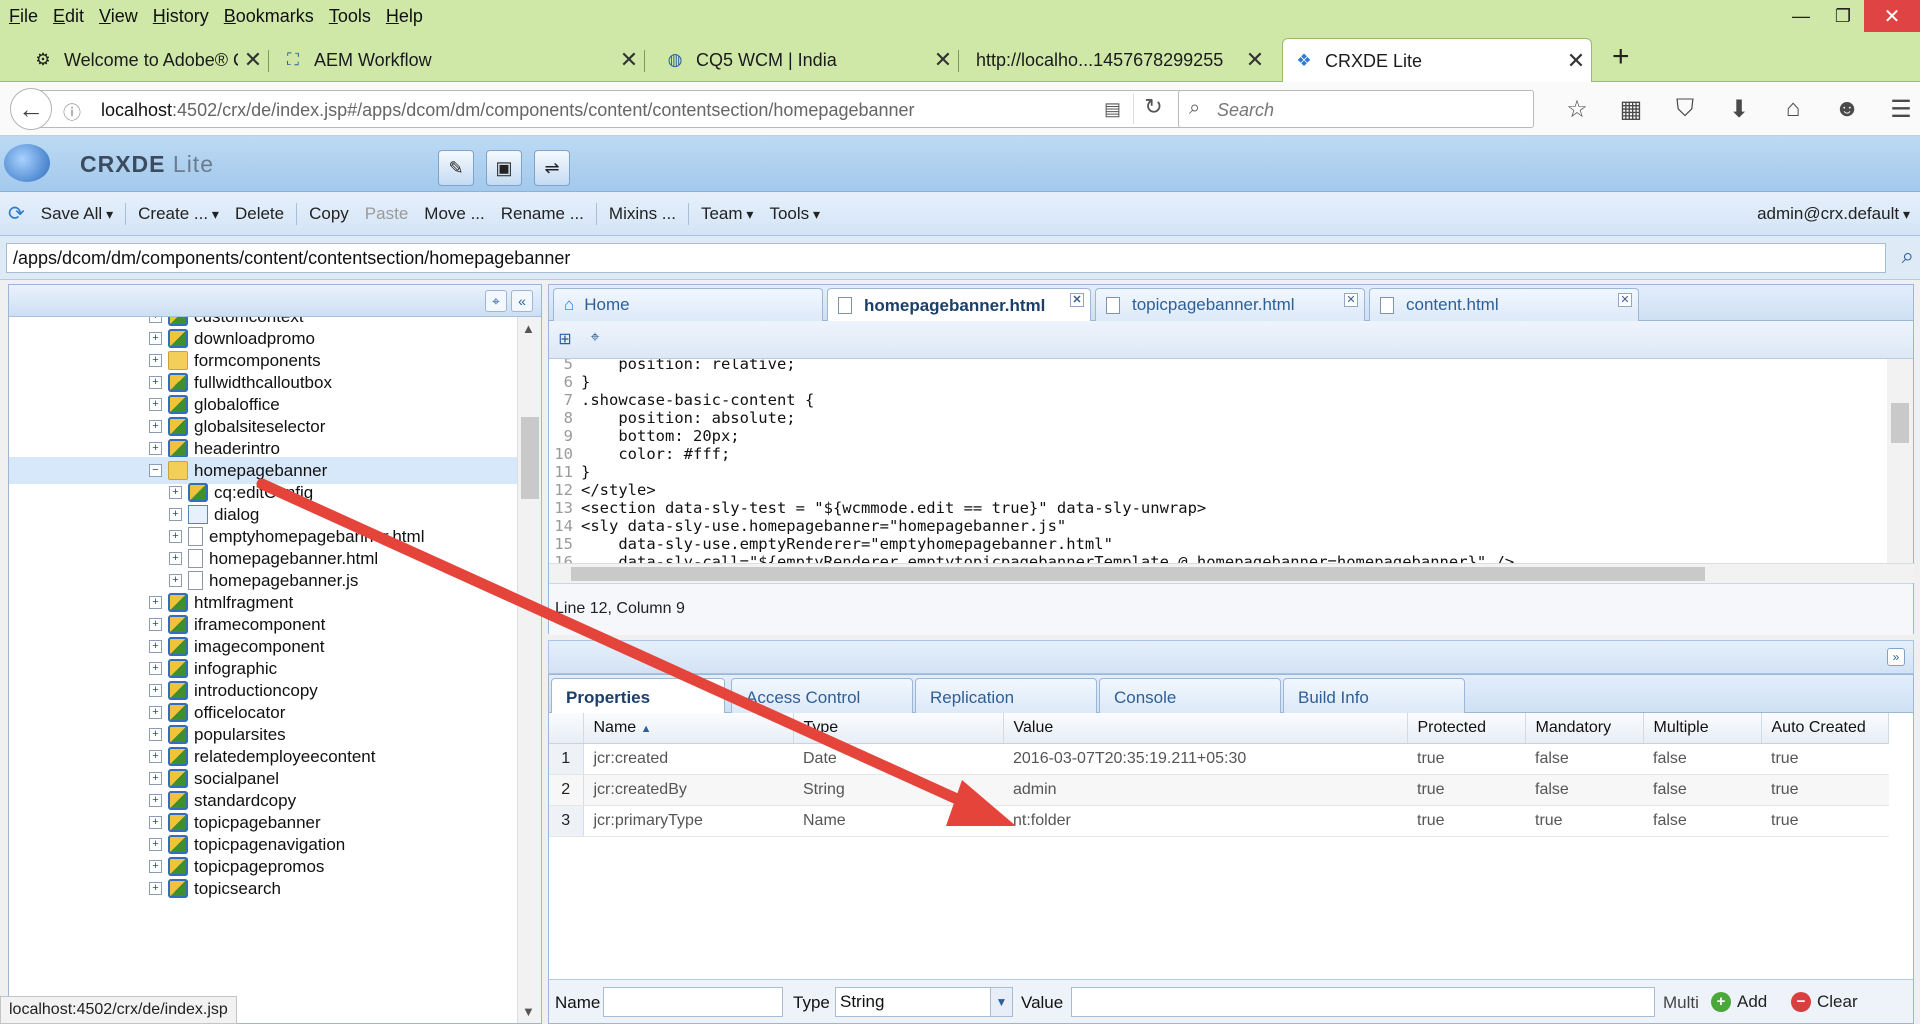  What do you see at coordinates (693, 1002) in the screenshot?
I see `property-name-input` at bounding box center [693, 1002].